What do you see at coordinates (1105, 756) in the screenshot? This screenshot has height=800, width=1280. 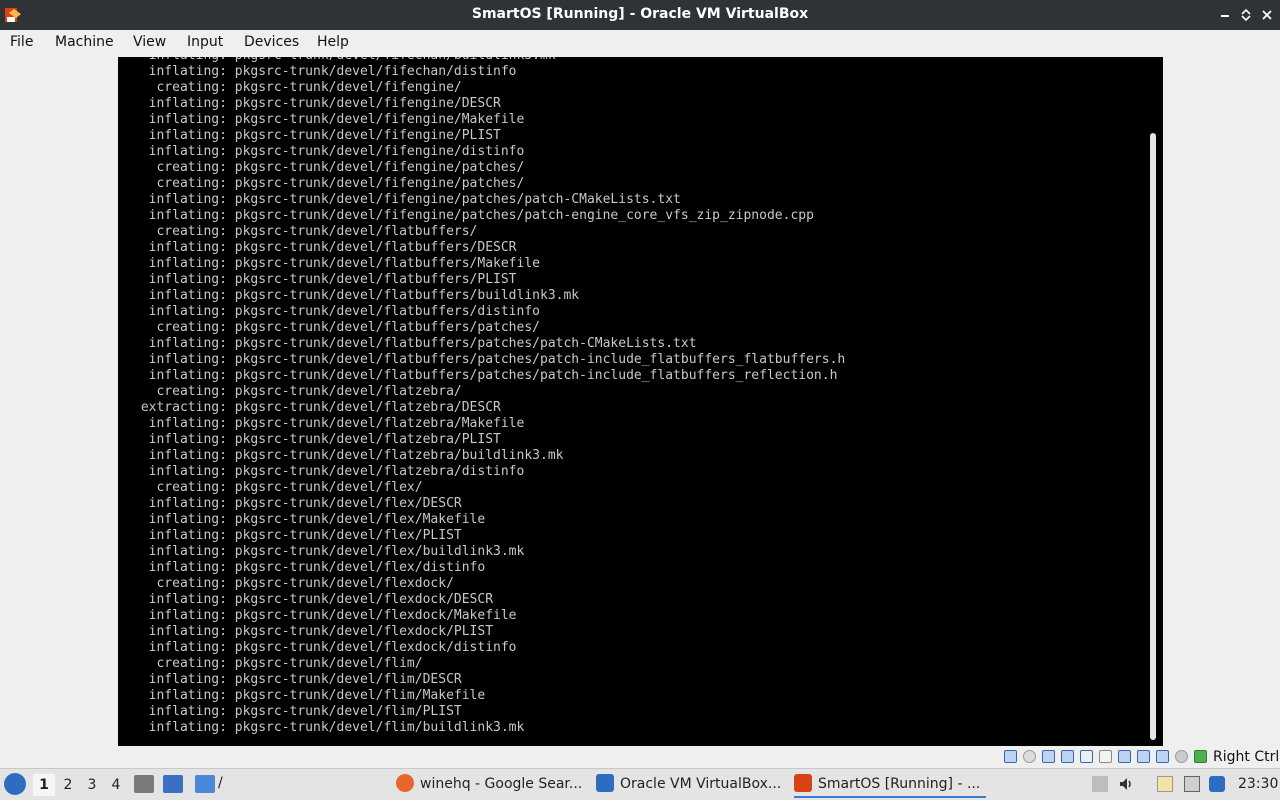 I see `shared-folders-icon` at bounding box center [1105, 756].